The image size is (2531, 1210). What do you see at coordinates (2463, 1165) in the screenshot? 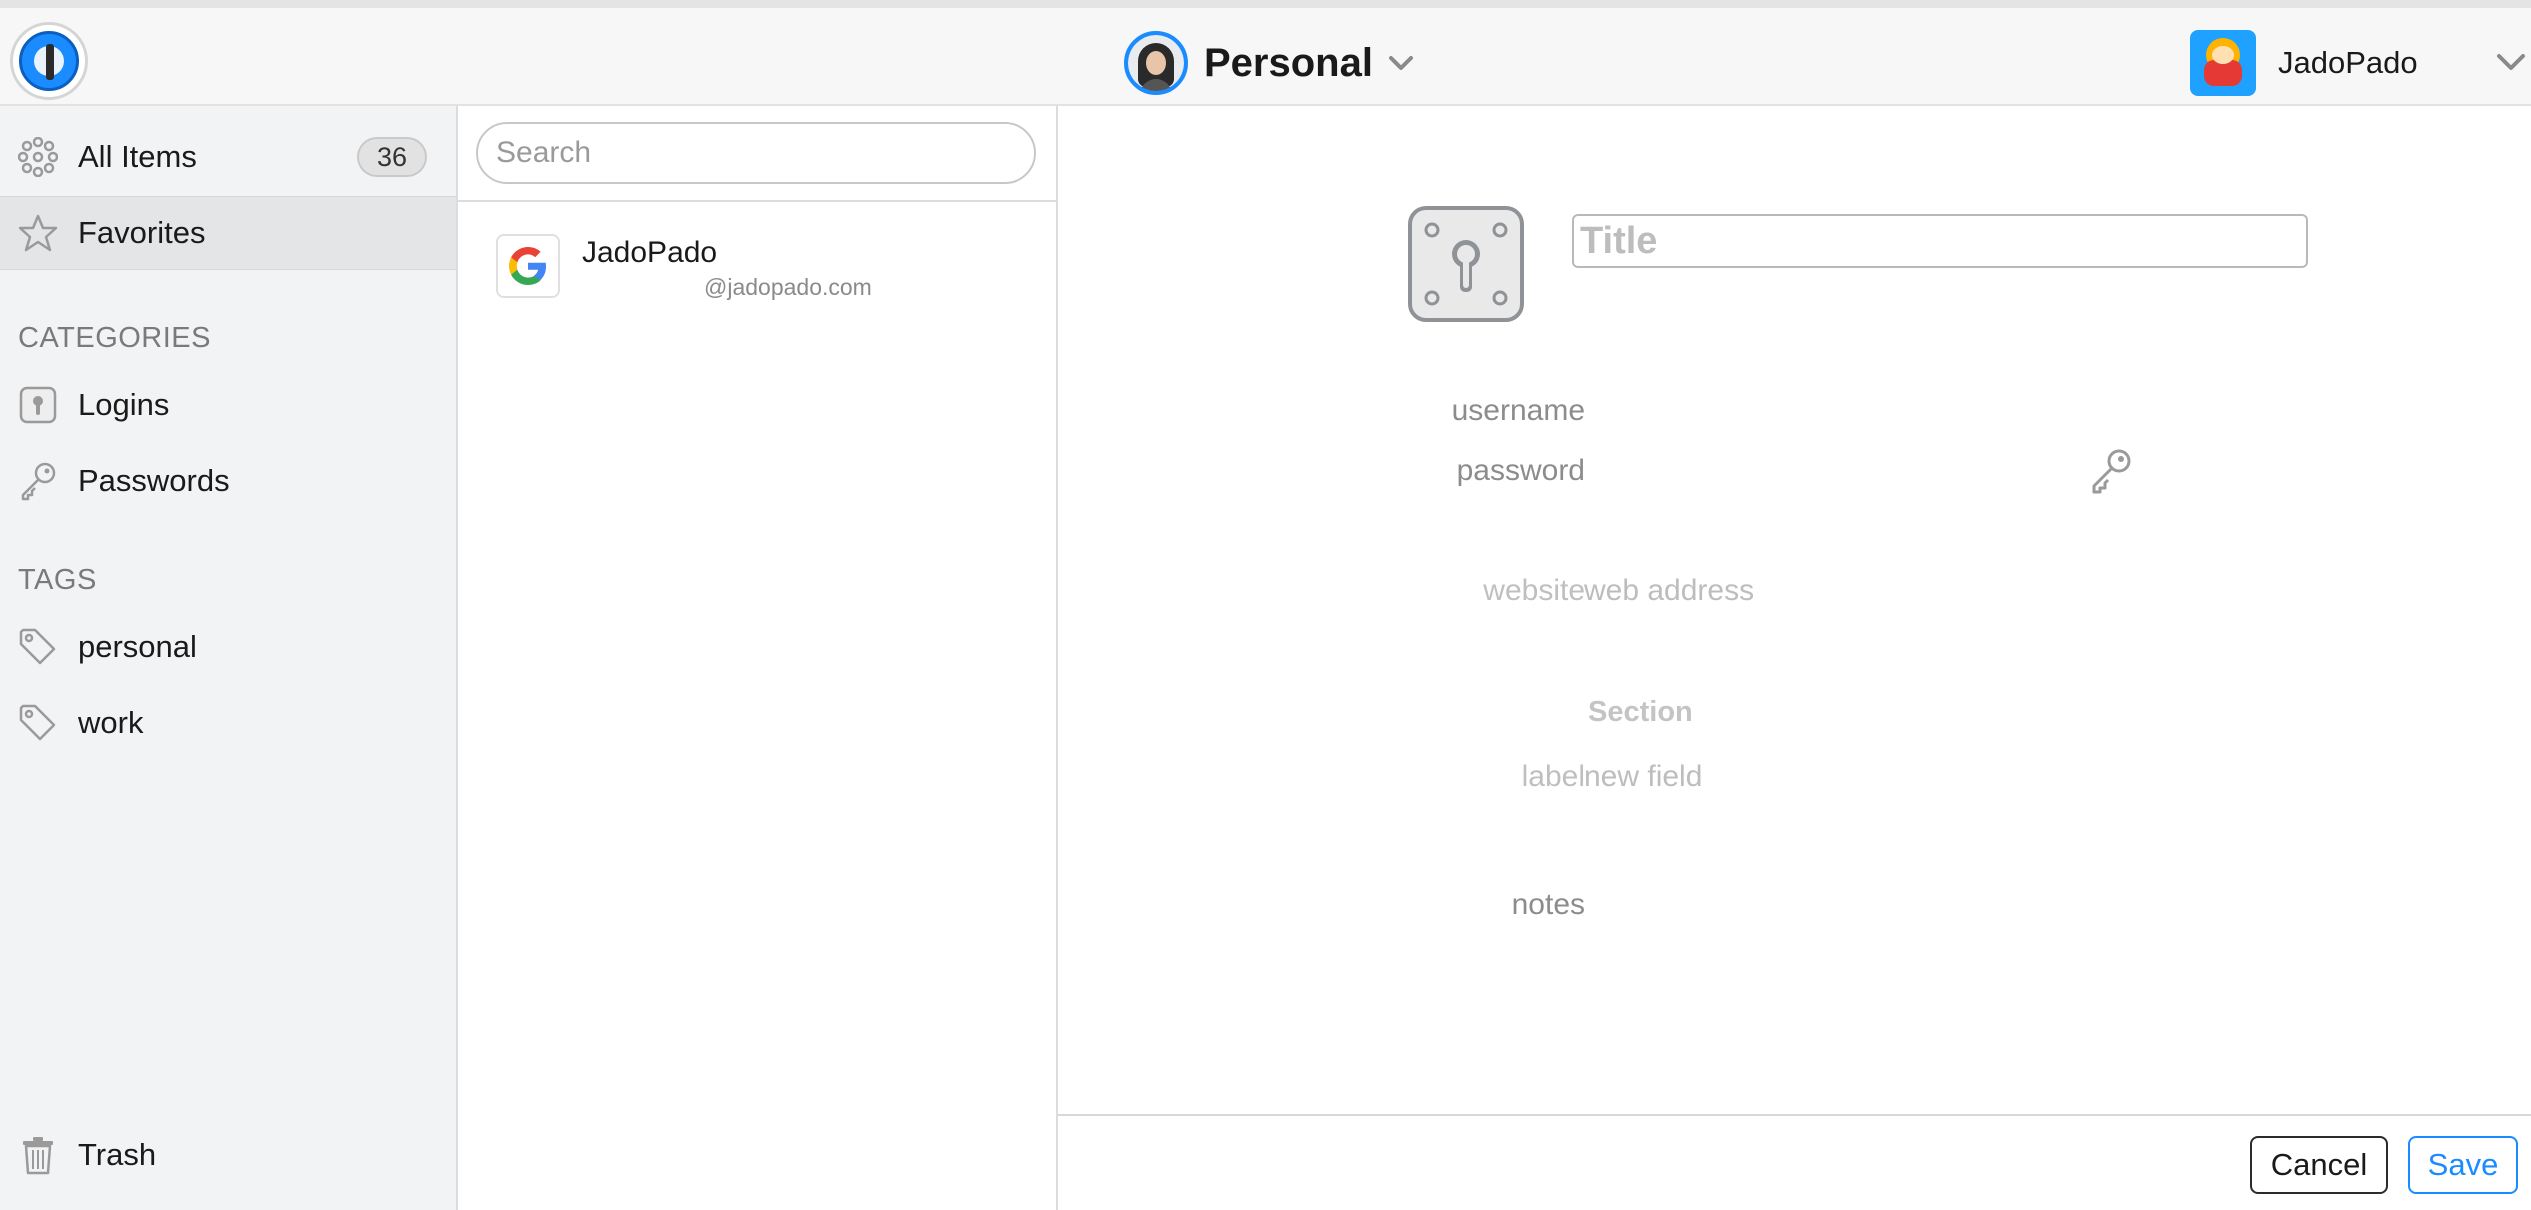
I see `save-button: Save` at bounding box center [2463, 1165].